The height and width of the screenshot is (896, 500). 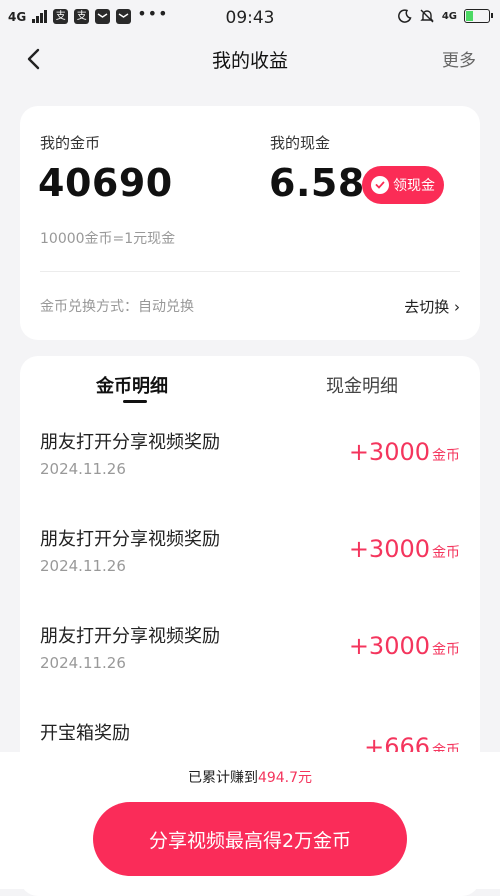 What do you see at coordinates (250, 839) in the screenshot?
I see `share-video-button: 分享视频最高得2万金币` at bounding box center [250, 839].